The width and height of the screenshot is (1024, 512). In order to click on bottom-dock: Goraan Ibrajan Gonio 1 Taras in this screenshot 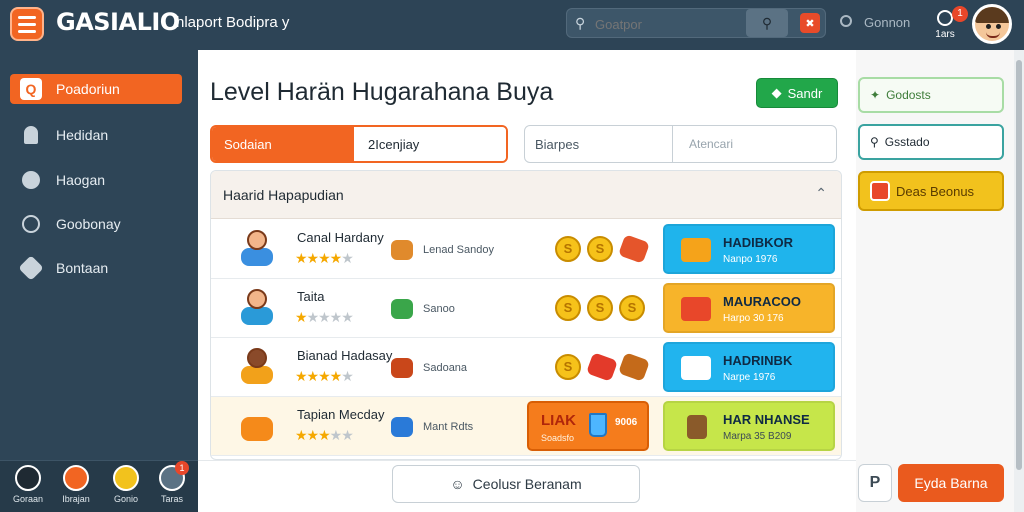, I will do `click(99, 486)`.